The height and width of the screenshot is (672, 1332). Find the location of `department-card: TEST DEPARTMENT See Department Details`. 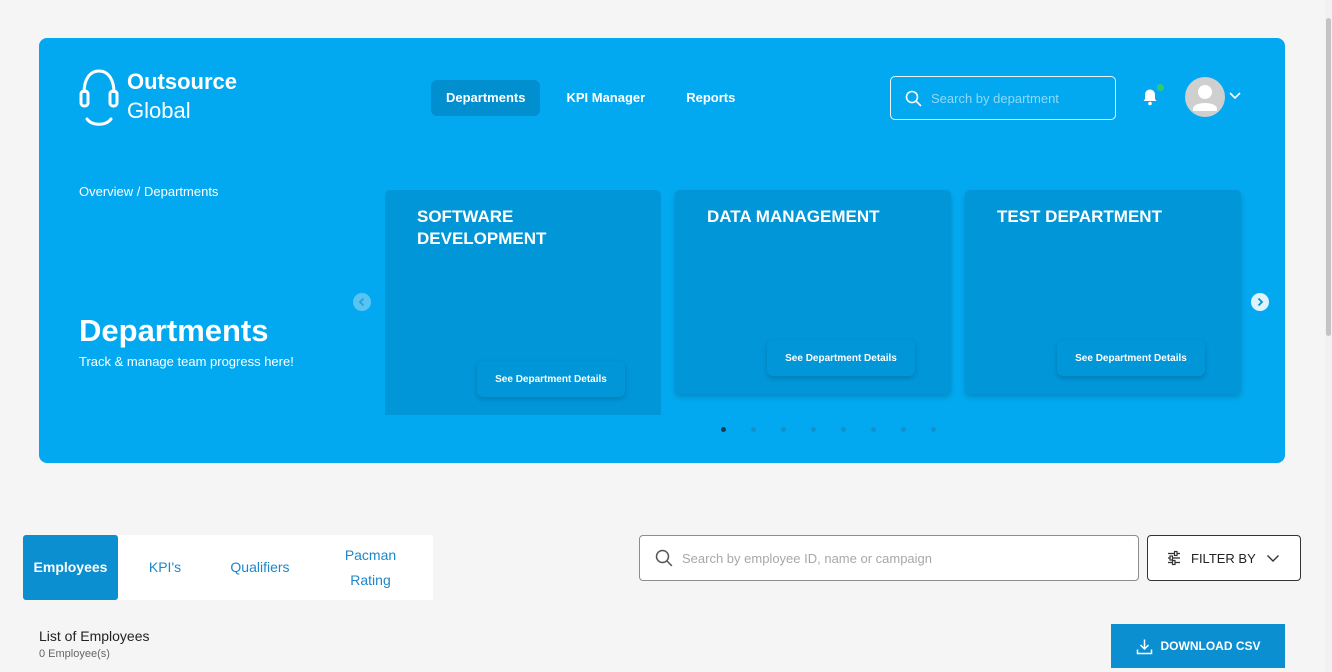

department-card: TEST DEPARTMENT See Department Details is located at coordinates (1103, 292).